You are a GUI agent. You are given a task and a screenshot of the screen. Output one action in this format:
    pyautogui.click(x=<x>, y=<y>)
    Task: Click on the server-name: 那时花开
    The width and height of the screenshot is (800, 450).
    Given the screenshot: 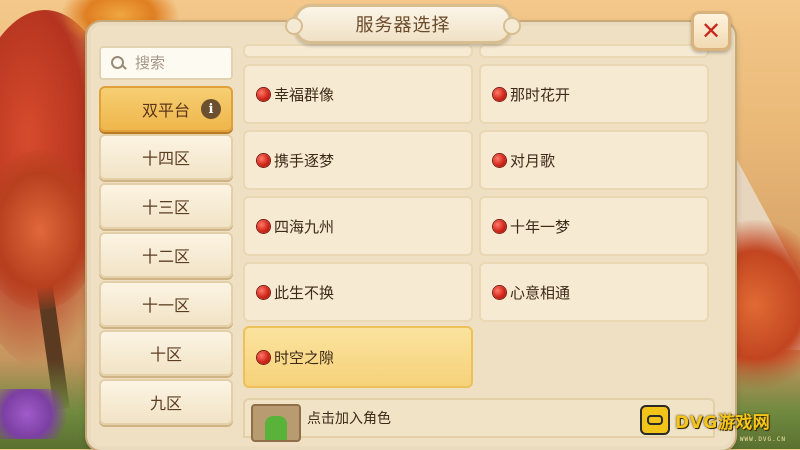 What is the action you would take?
    pyautogui.click(x=540, y=94)
    